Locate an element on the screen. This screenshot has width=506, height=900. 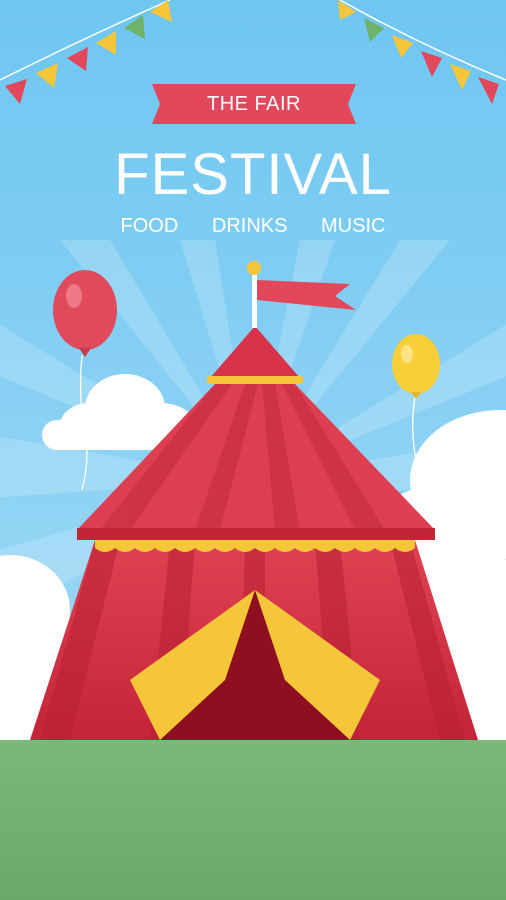
tagline-row: FOOD DRINKS MUSIC is located at coordinates (253, 226).